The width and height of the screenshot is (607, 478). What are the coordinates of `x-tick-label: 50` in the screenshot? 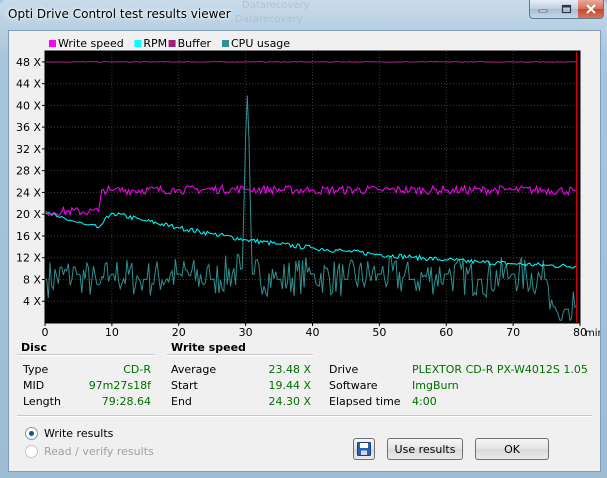 It's located at (379, 332).